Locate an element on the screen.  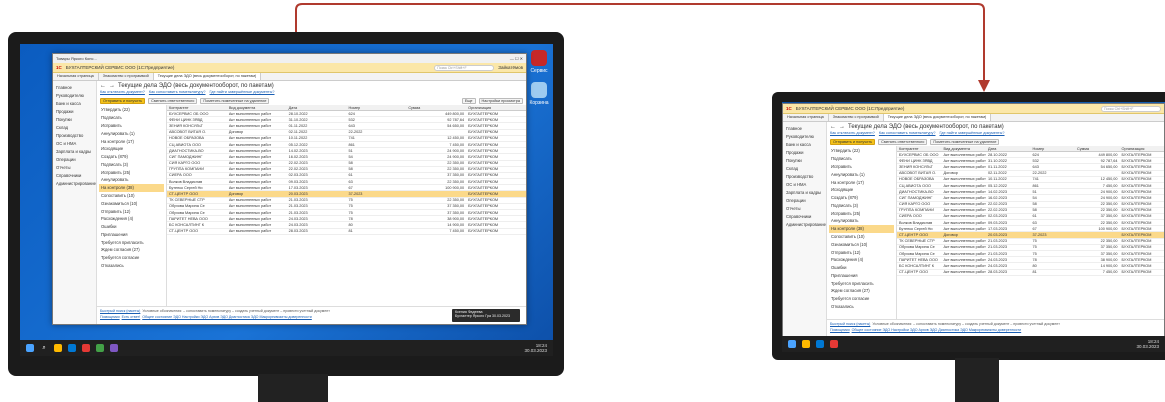
folder-item: Требуется пригласить is located at coordinates (861, 283).